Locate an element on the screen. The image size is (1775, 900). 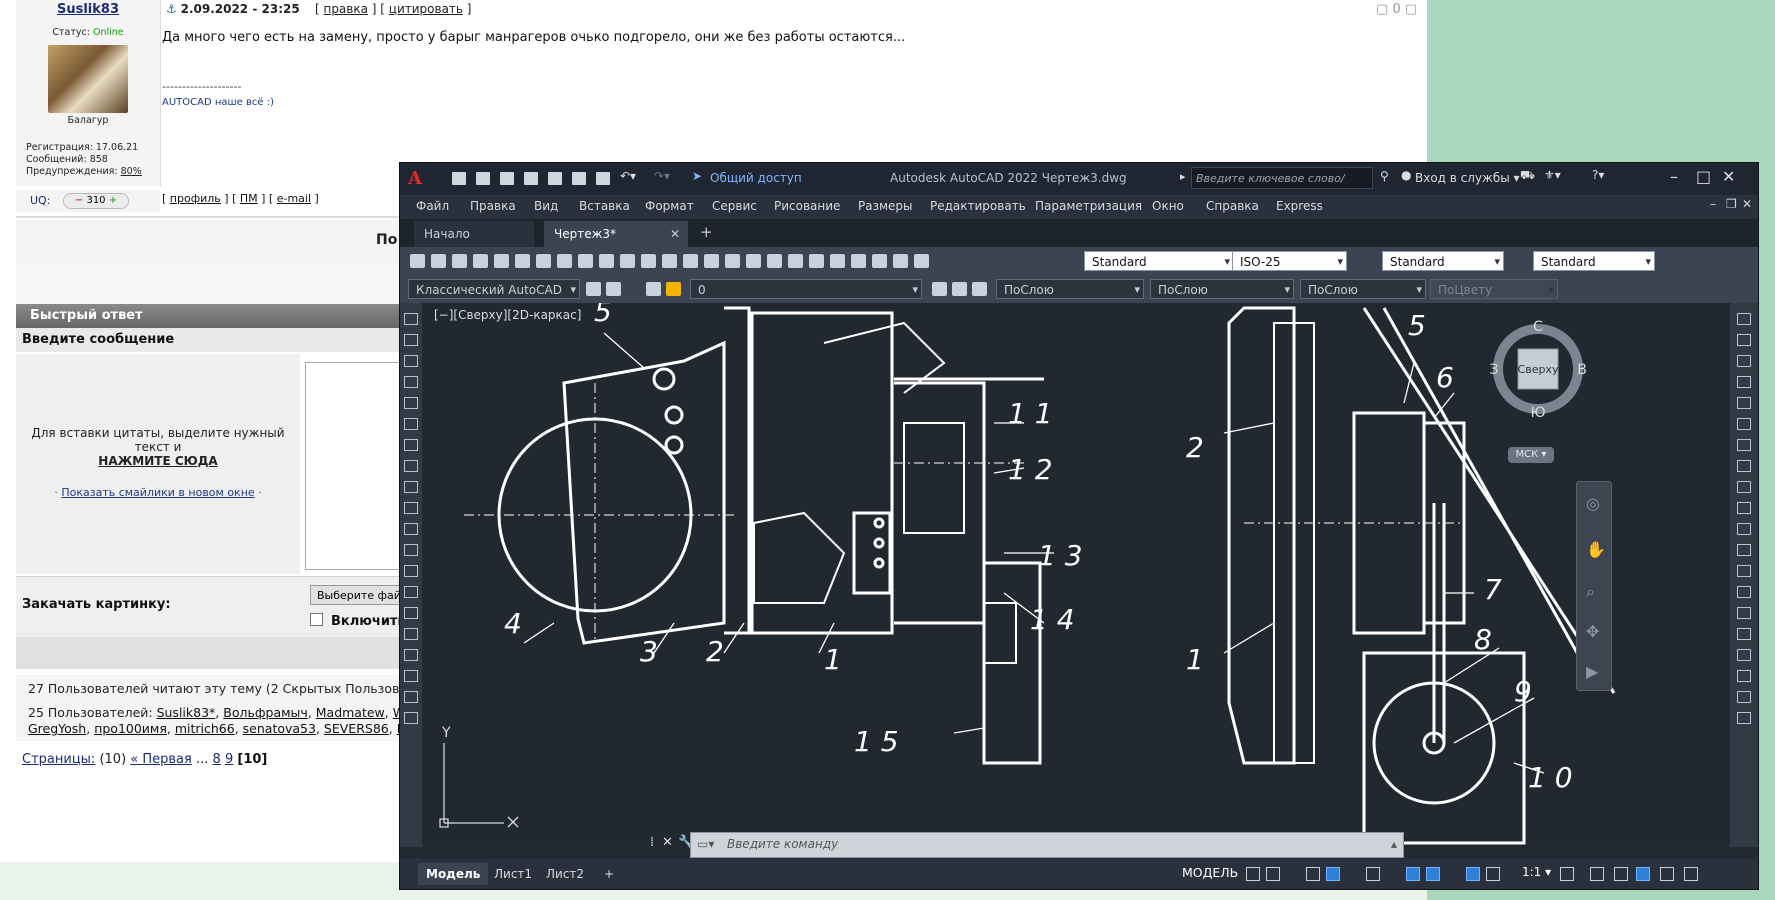
layer-match-icon is located at coordinates (959, 289).